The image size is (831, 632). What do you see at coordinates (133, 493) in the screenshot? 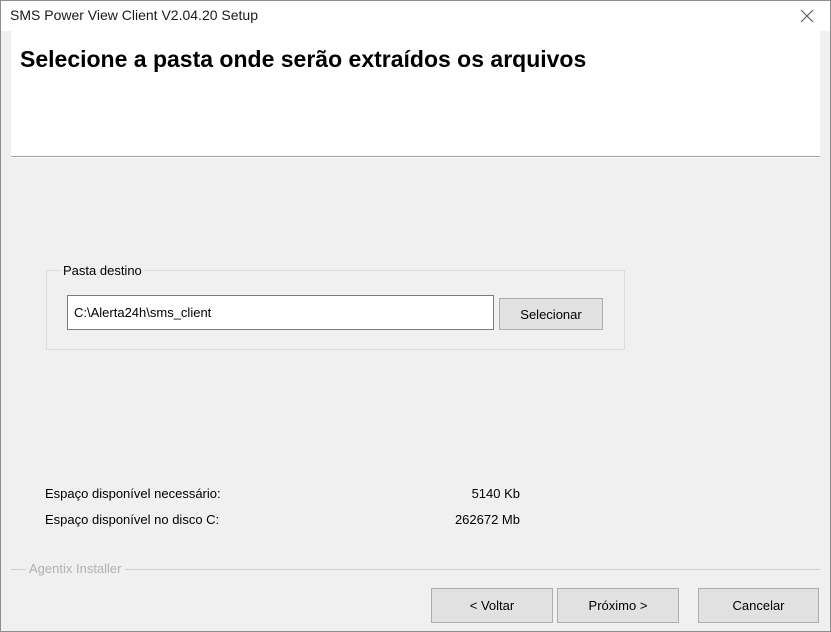
I see `required-space-label: Espaço disponível necessário:` at bounding box center [133, 493].